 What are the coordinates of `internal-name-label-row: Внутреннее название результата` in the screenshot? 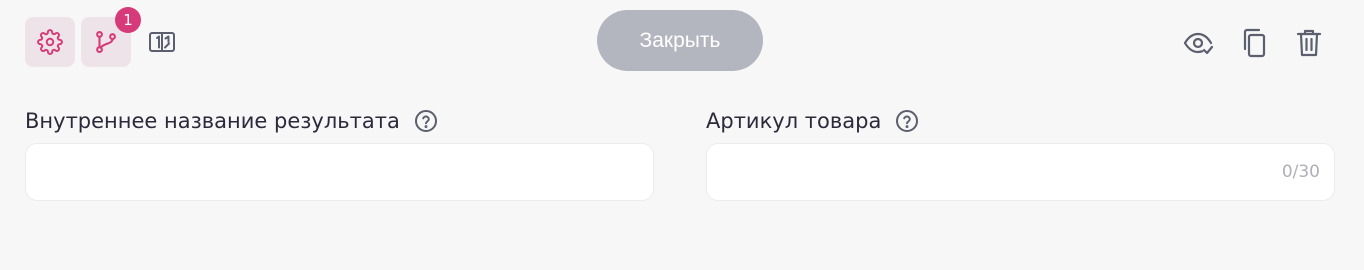 It's located at (231, 121).